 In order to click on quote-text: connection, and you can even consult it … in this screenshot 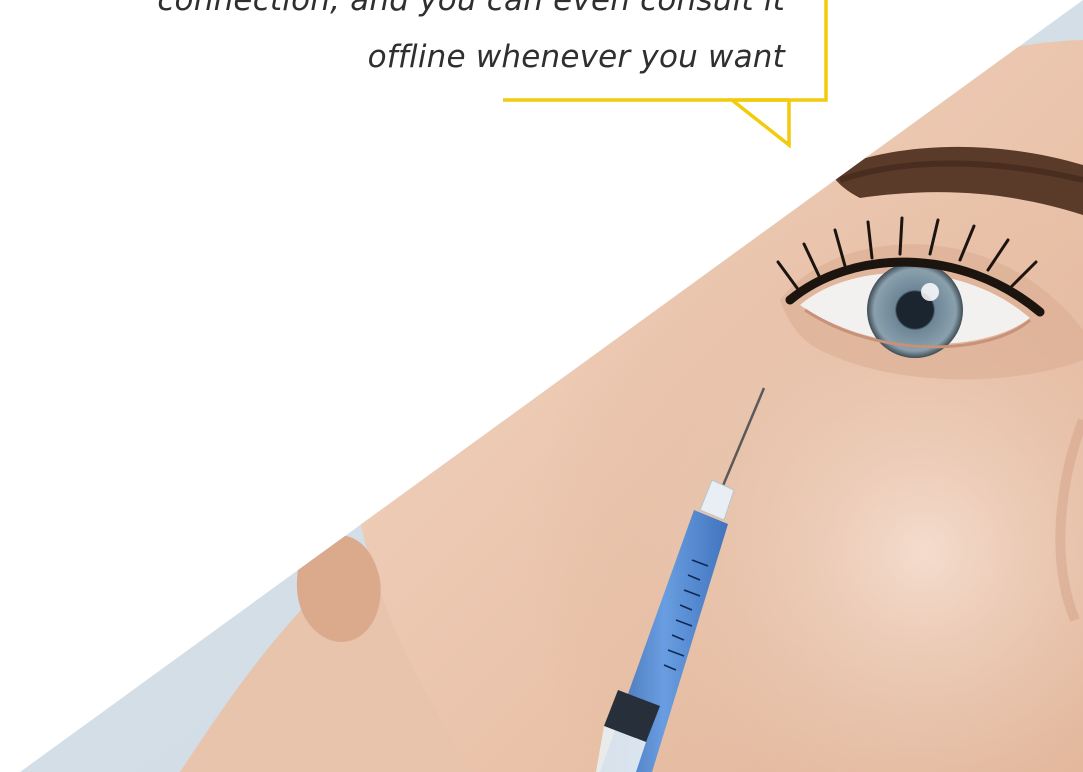, I will do `click(435, 43)`.